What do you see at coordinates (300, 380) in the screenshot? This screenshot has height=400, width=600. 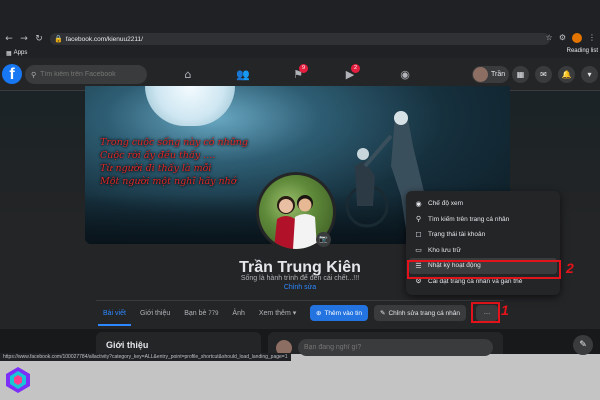 I see `bottom-gray-band` at bounding box center [300, 380].